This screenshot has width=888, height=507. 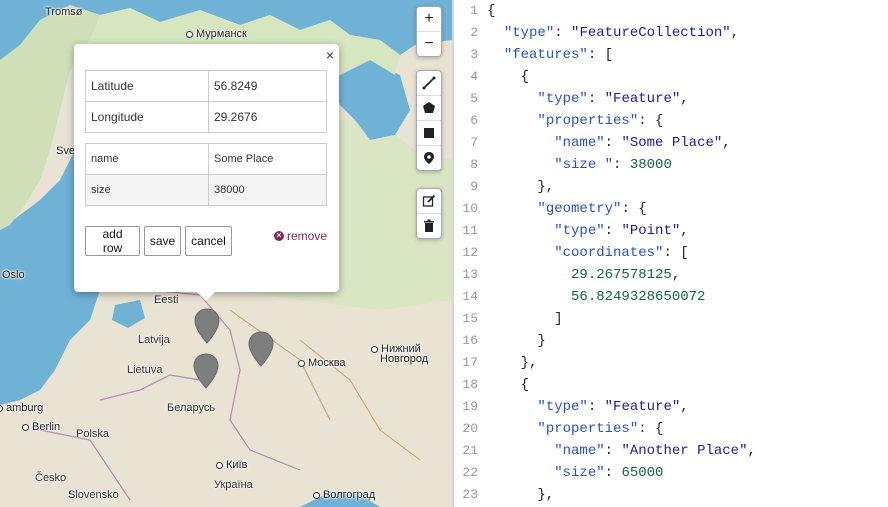 I want to click on code-line: 12 "coordinates": [, so click(x=671, y=253).